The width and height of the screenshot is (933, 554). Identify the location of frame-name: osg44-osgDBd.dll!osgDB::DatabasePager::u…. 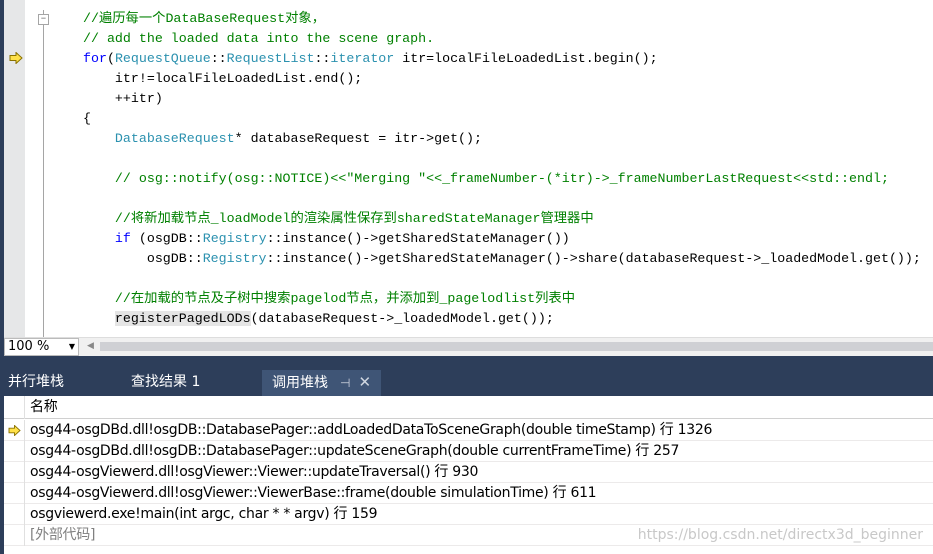
(355, 451).